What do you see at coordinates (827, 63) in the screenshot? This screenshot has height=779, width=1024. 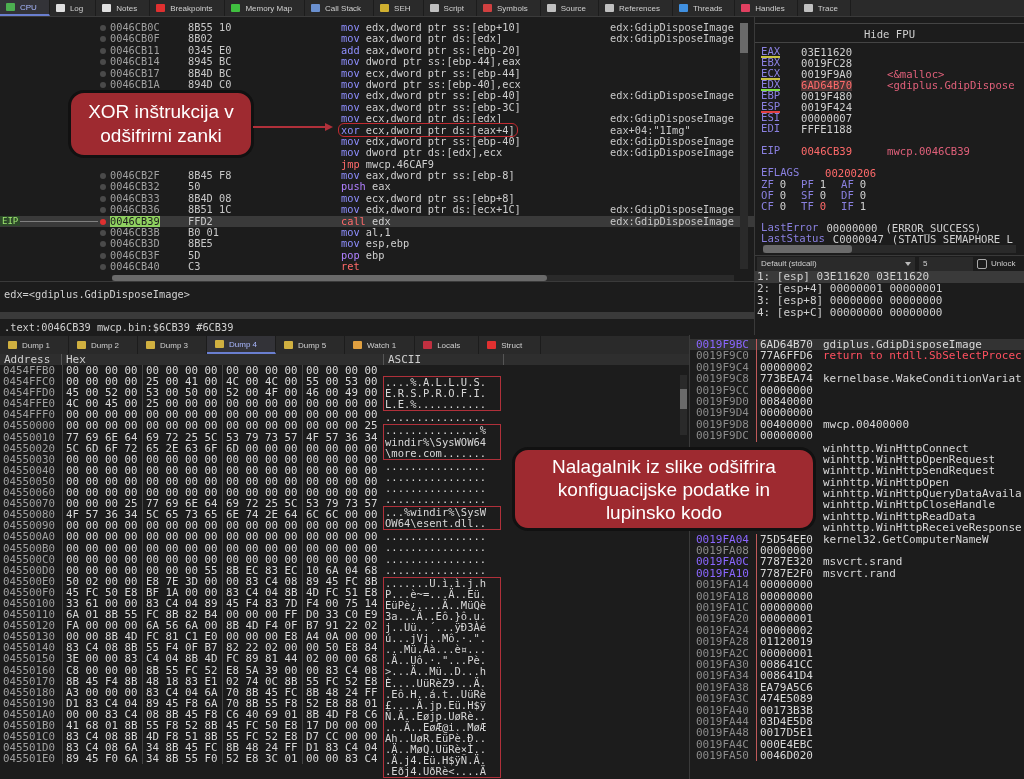 I see `register-value: 0019FC28` at bounding box center [827, 63].